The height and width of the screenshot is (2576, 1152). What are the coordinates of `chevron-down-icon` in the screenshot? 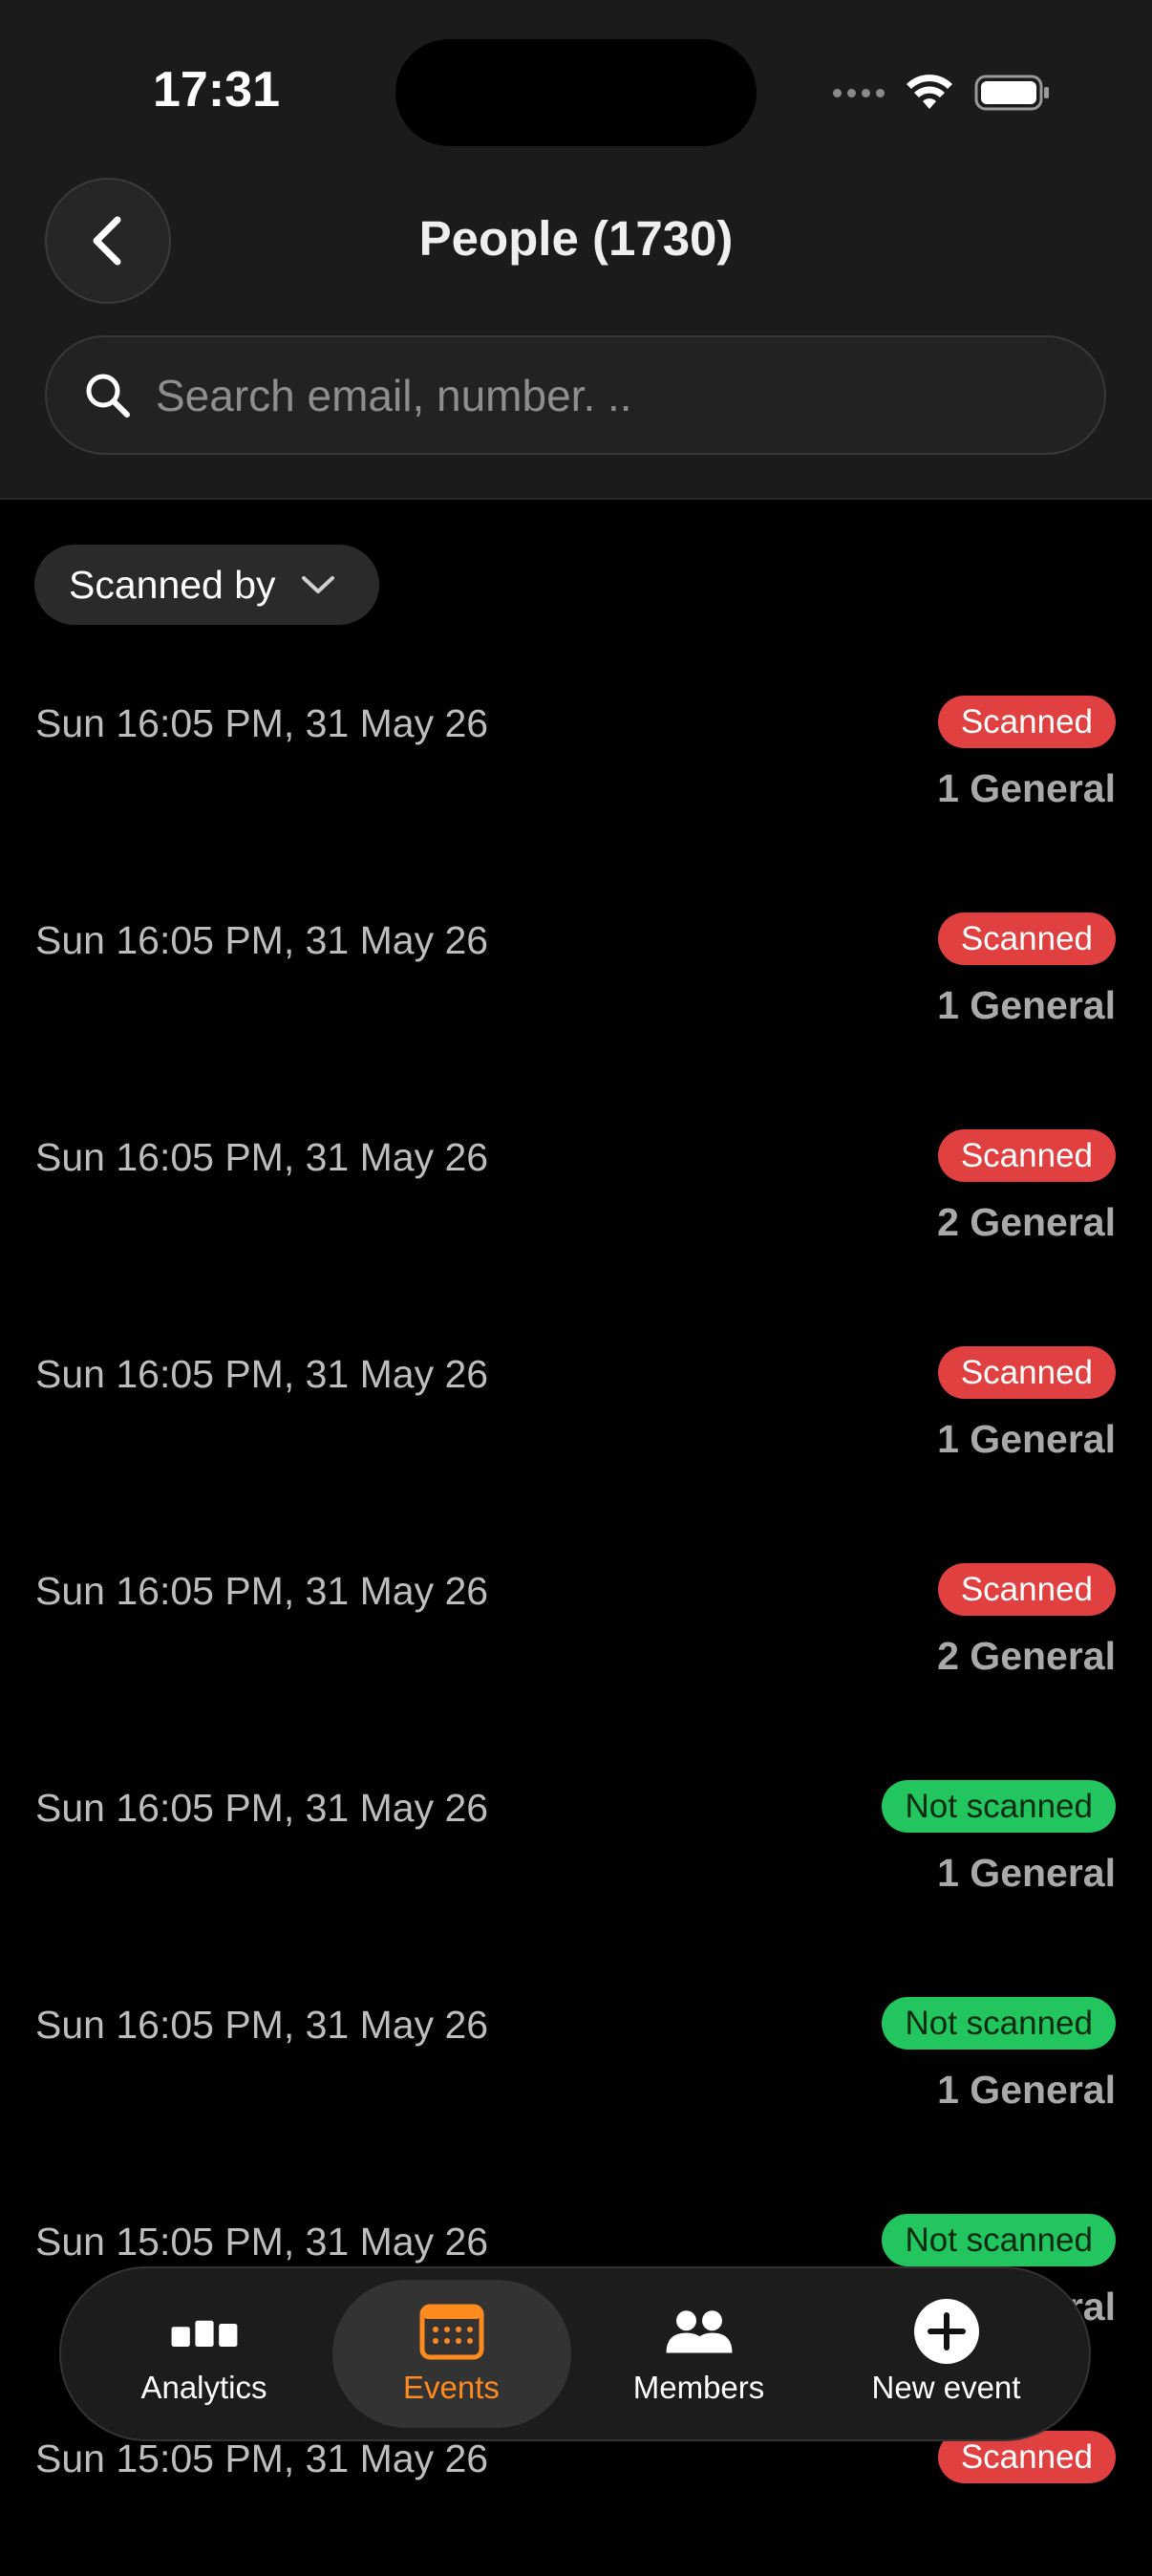 It's located at (317, 584).